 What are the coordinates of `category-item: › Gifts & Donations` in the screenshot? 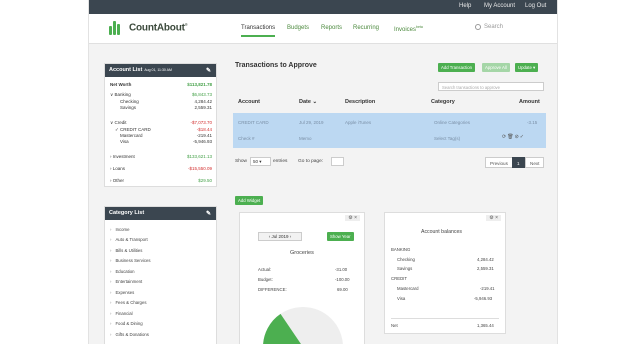 It's located at (129, 334).